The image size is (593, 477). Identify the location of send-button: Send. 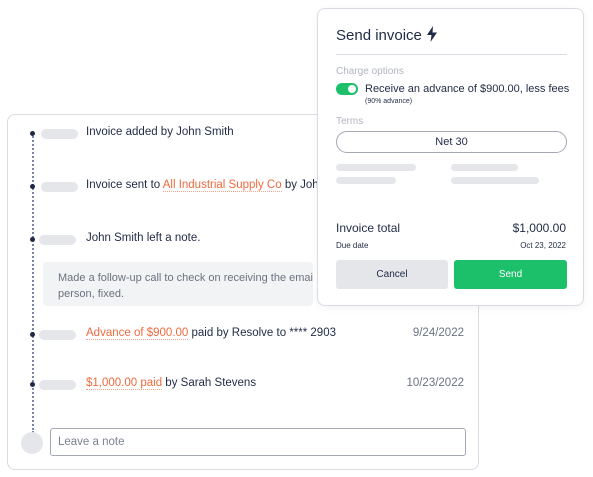
(510, 274).